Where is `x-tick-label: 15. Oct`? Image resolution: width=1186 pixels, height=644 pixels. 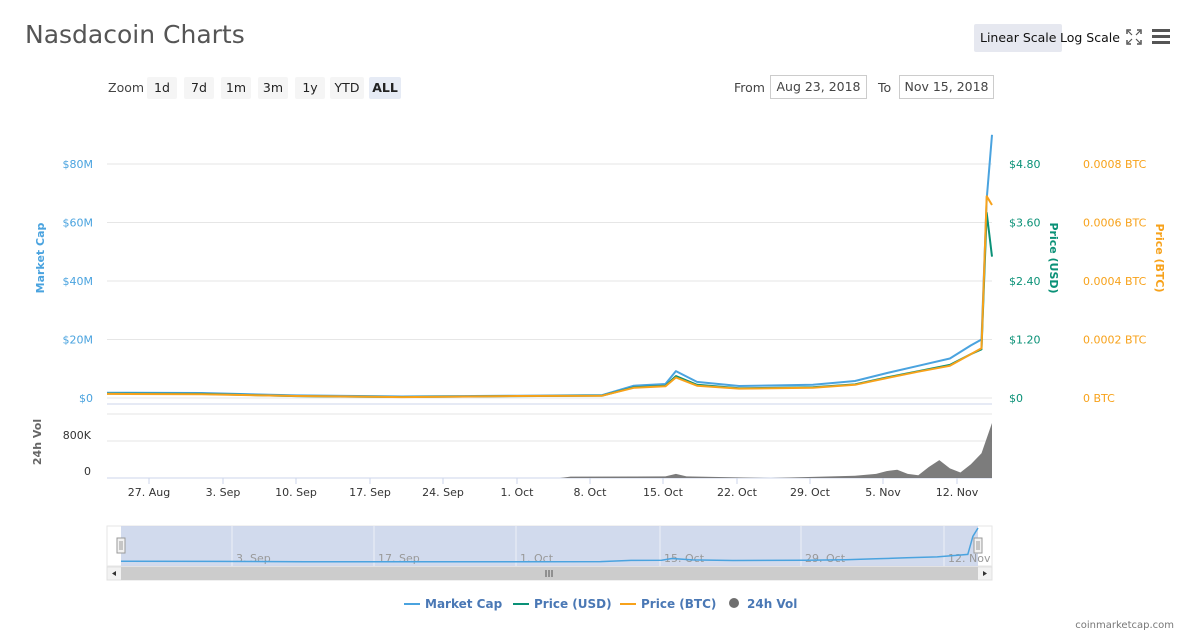 x-tick-label: 15. Oct is located at coordinates (663, 492).